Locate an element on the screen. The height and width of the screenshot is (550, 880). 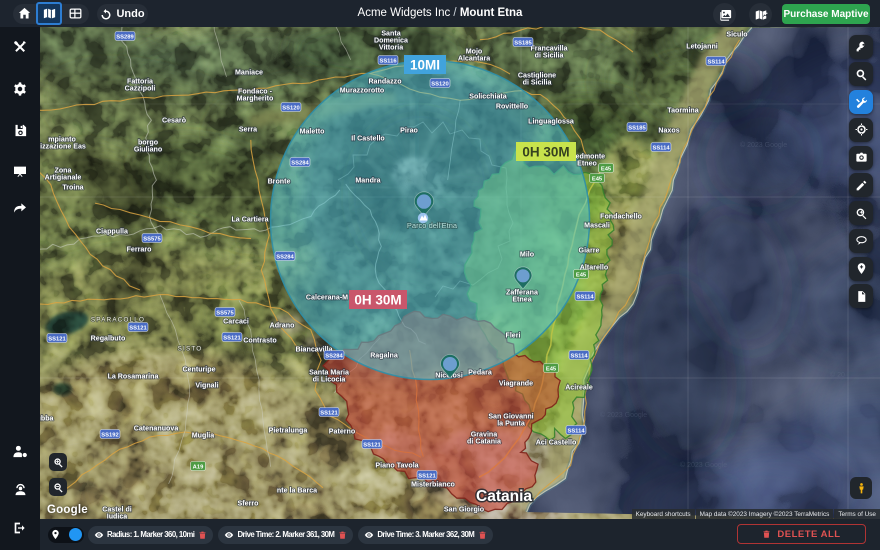
svg-text: La Rosamarina is located at coordinates (133, 377).